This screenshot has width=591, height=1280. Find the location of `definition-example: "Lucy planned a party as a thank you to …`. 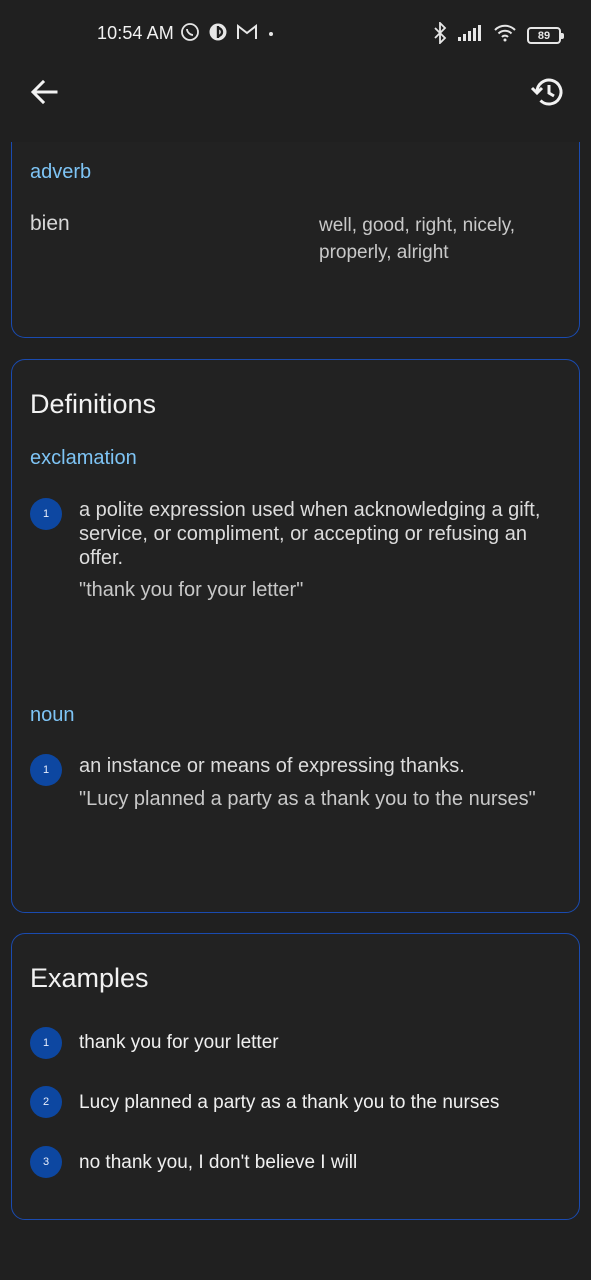

definition-example: "Lucy planned a party as a thank you to … is located at coordinates (307, 799).